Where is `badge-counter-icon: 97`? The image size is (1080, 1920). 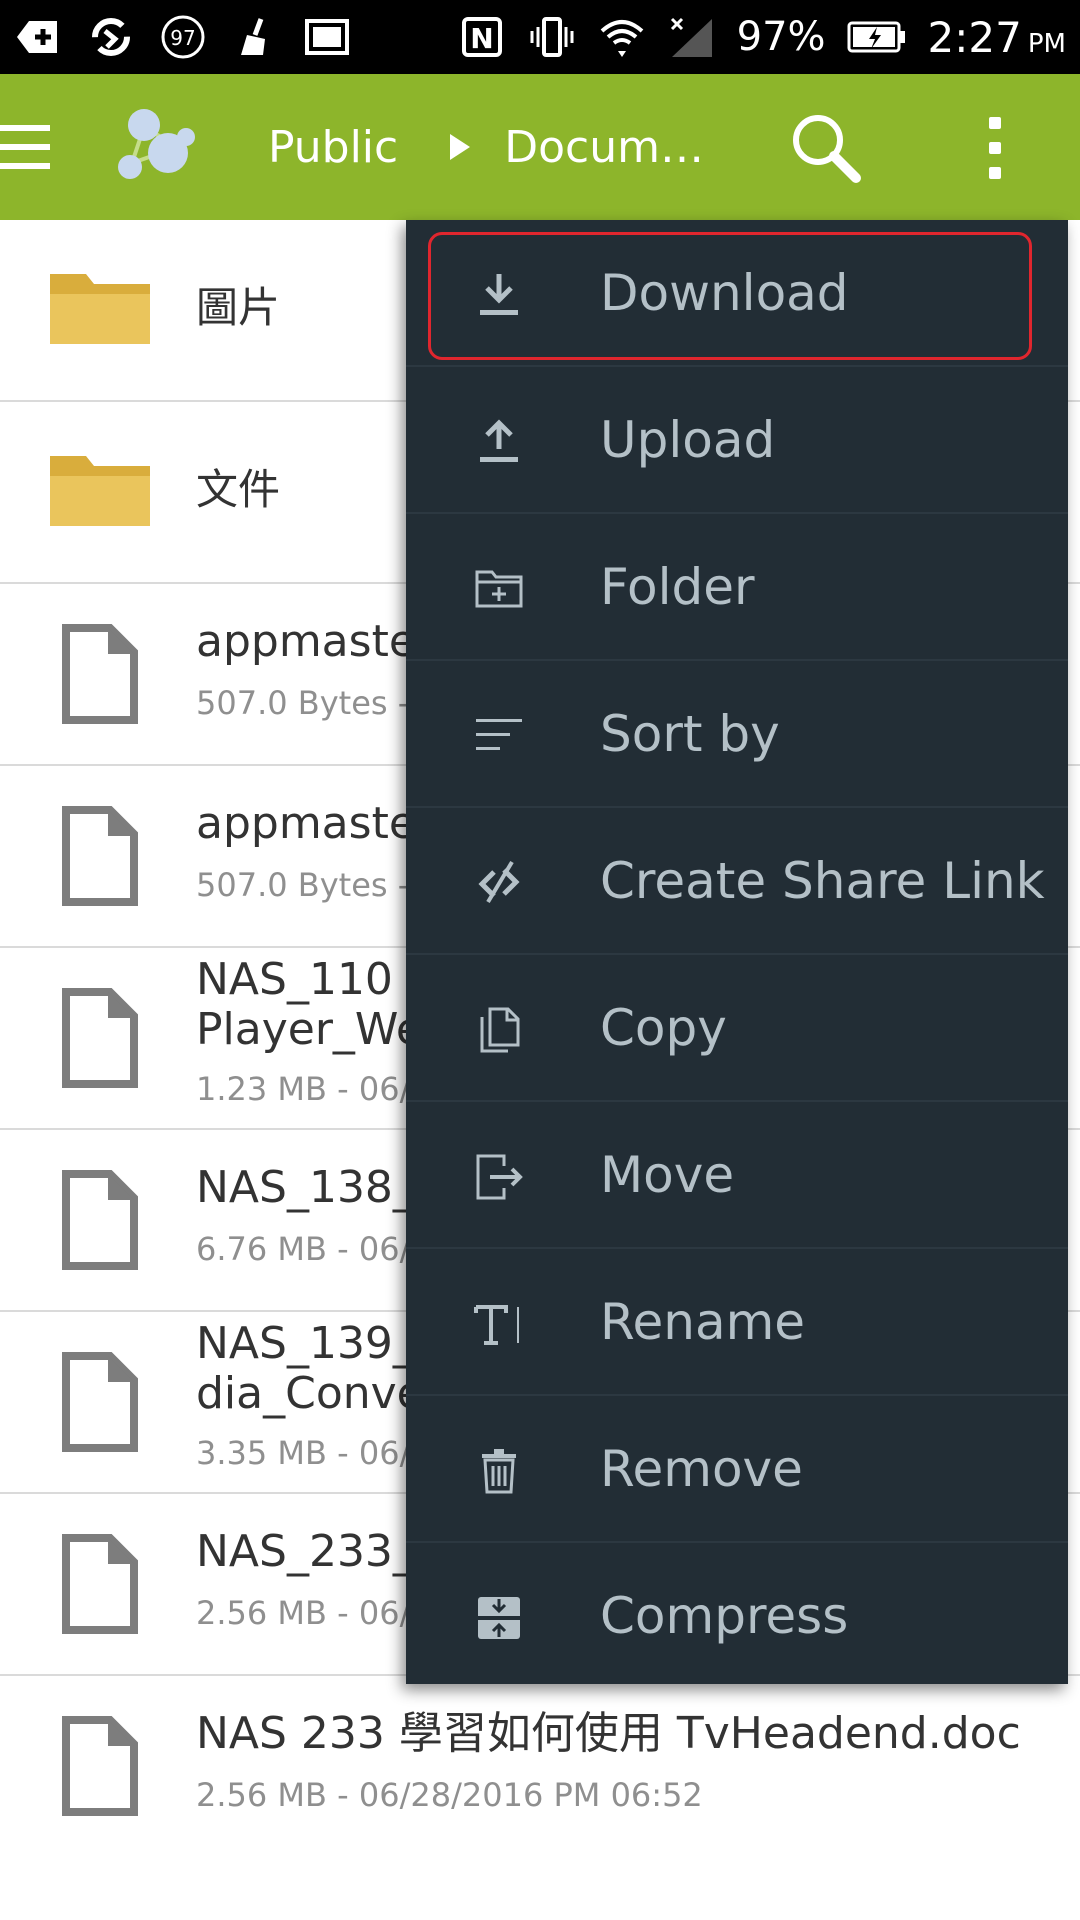 badge-counter-icon: 97 is located at coordinates (183, 37).